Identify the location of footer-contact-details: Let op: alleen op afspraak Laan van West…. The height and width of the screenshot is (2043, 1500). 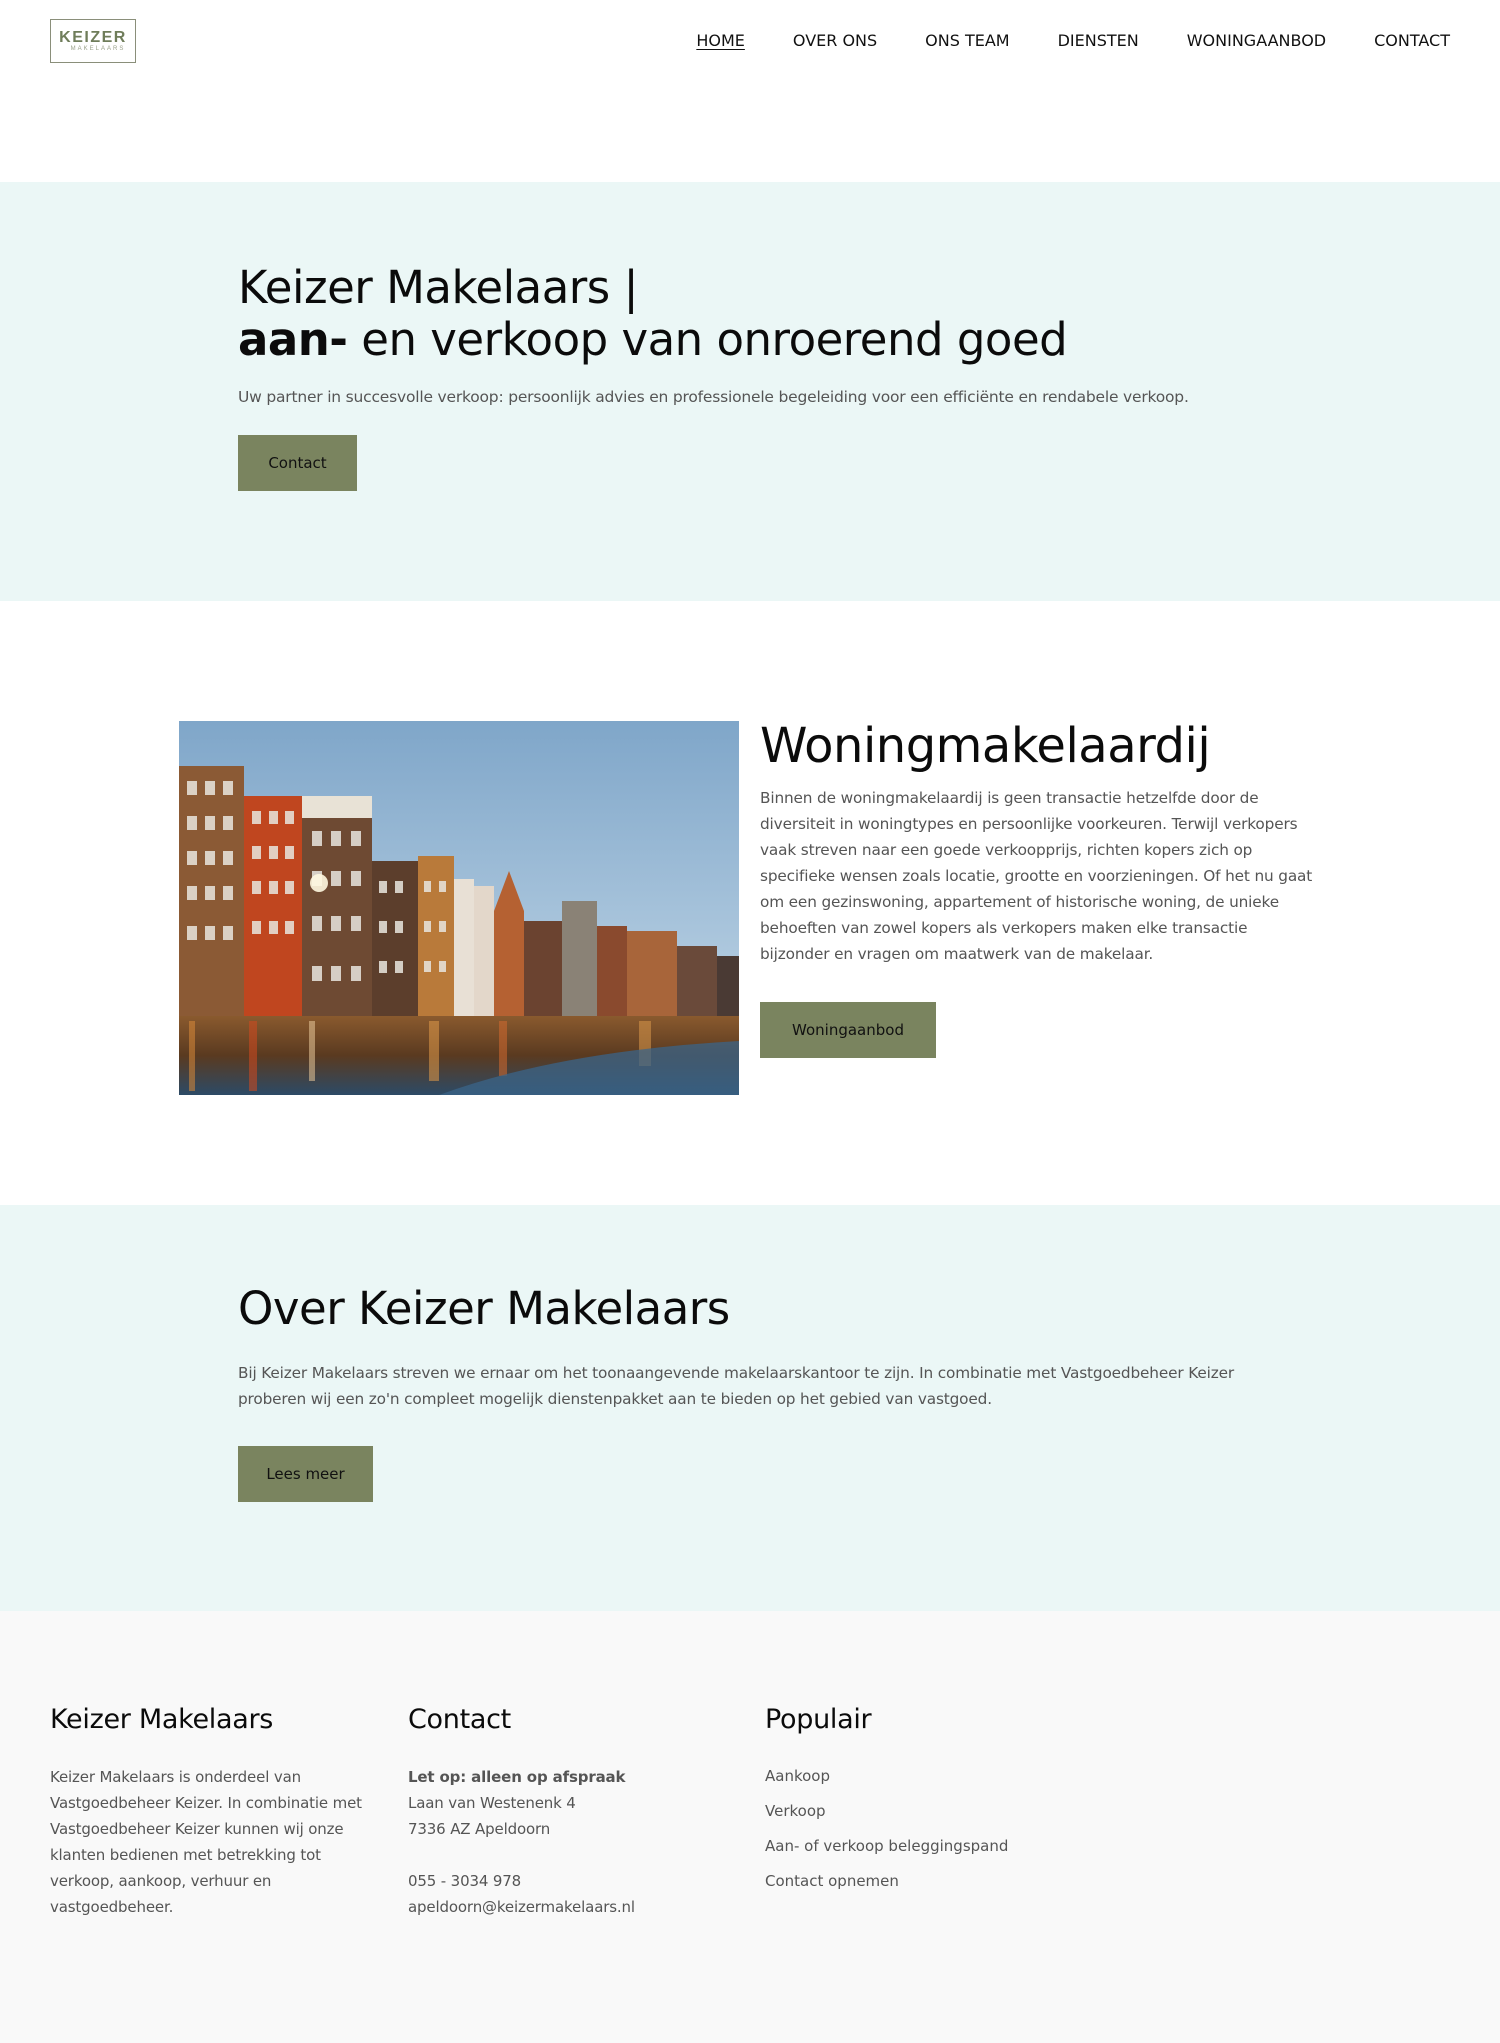
(573, 1842).